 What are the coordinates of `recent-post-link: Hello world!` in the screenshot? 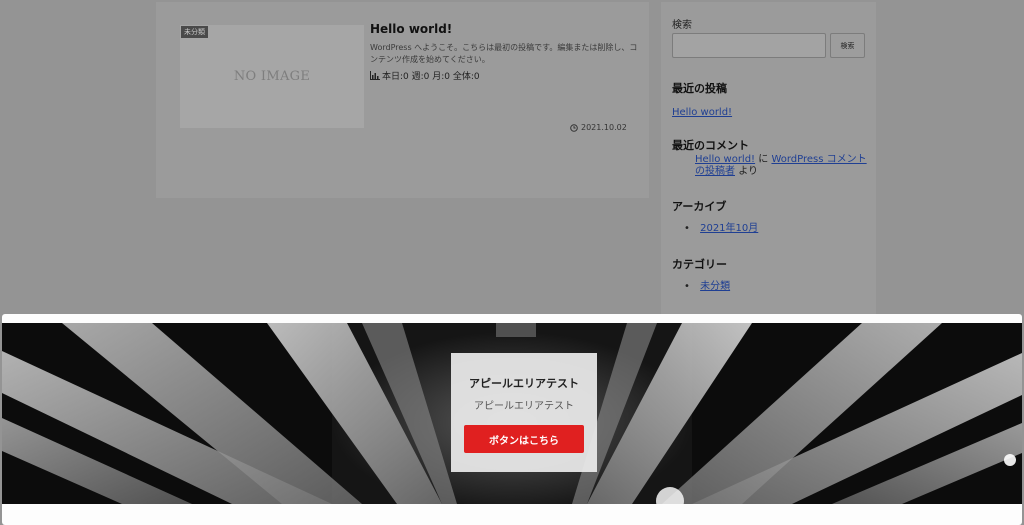 It's located at (702, 112).